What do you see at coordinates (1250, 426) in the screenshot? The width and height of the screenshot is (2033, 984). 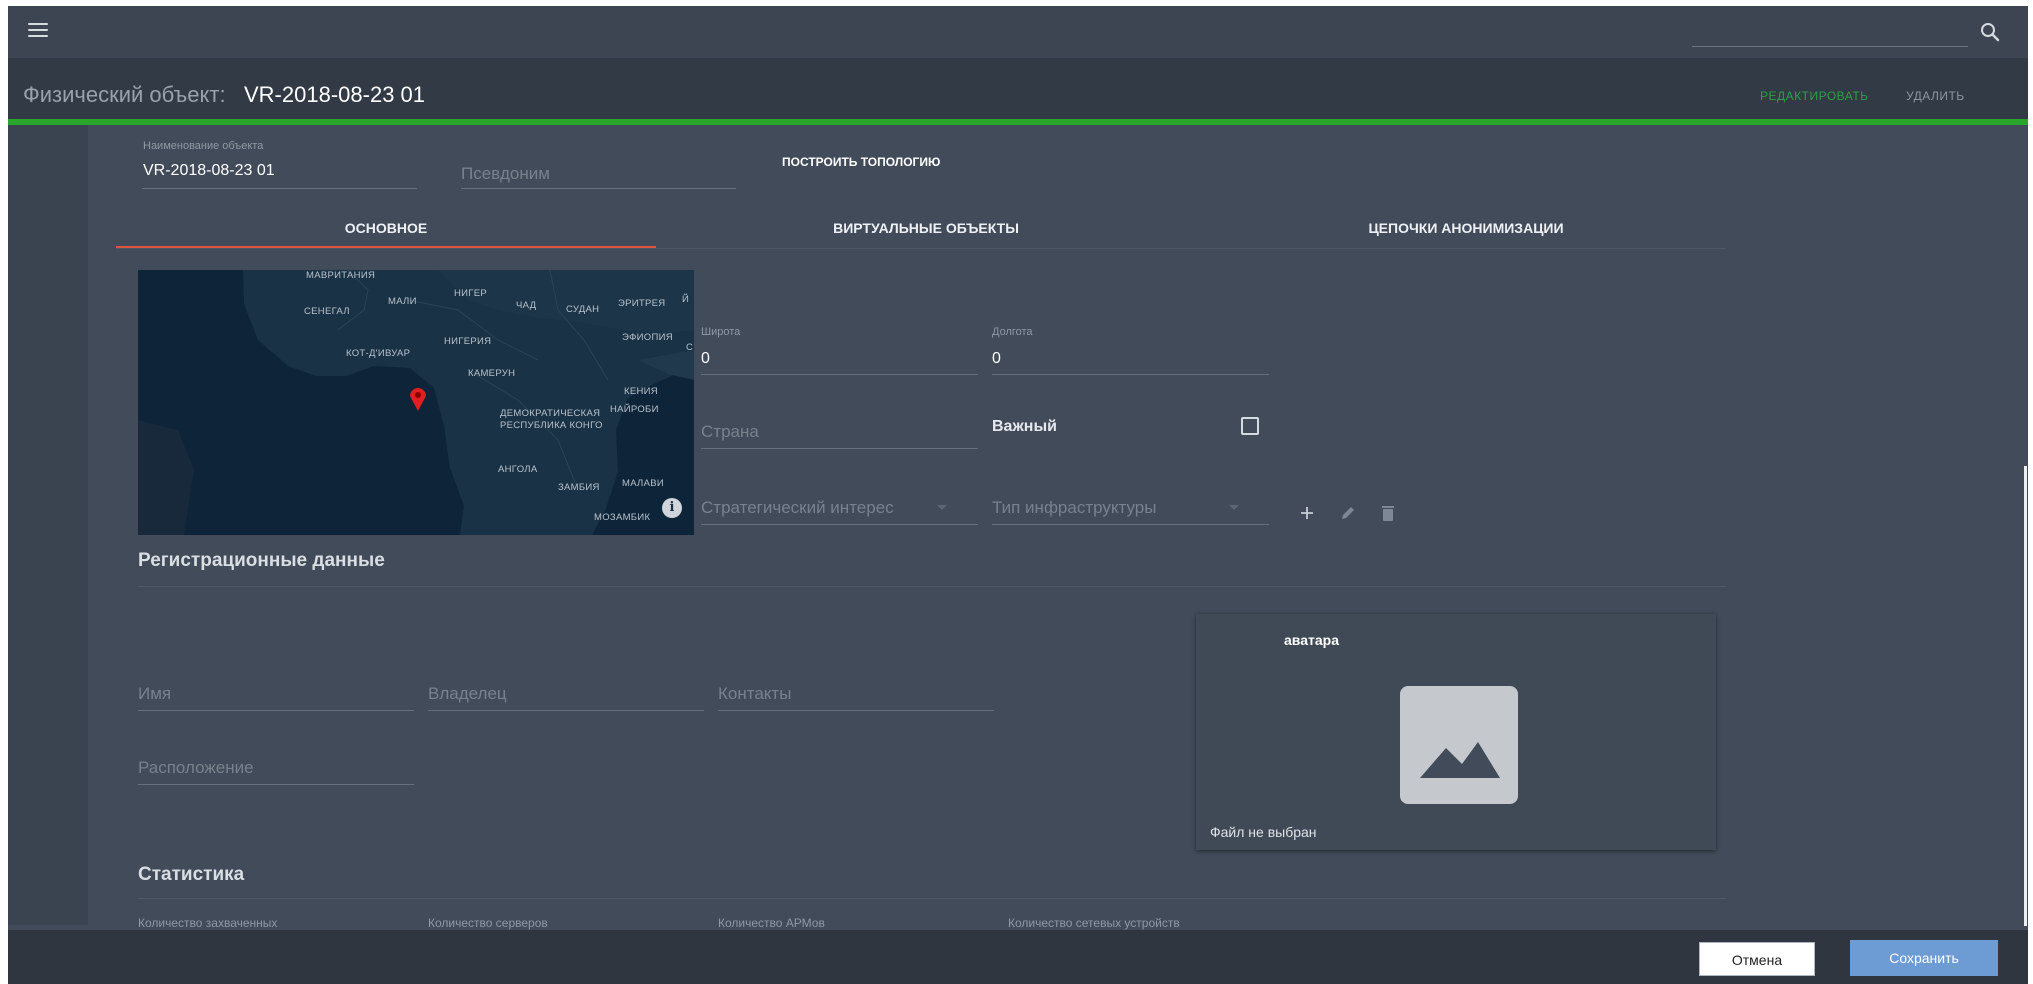 I see `important-checkbox` at bounding box center [1250, 426].